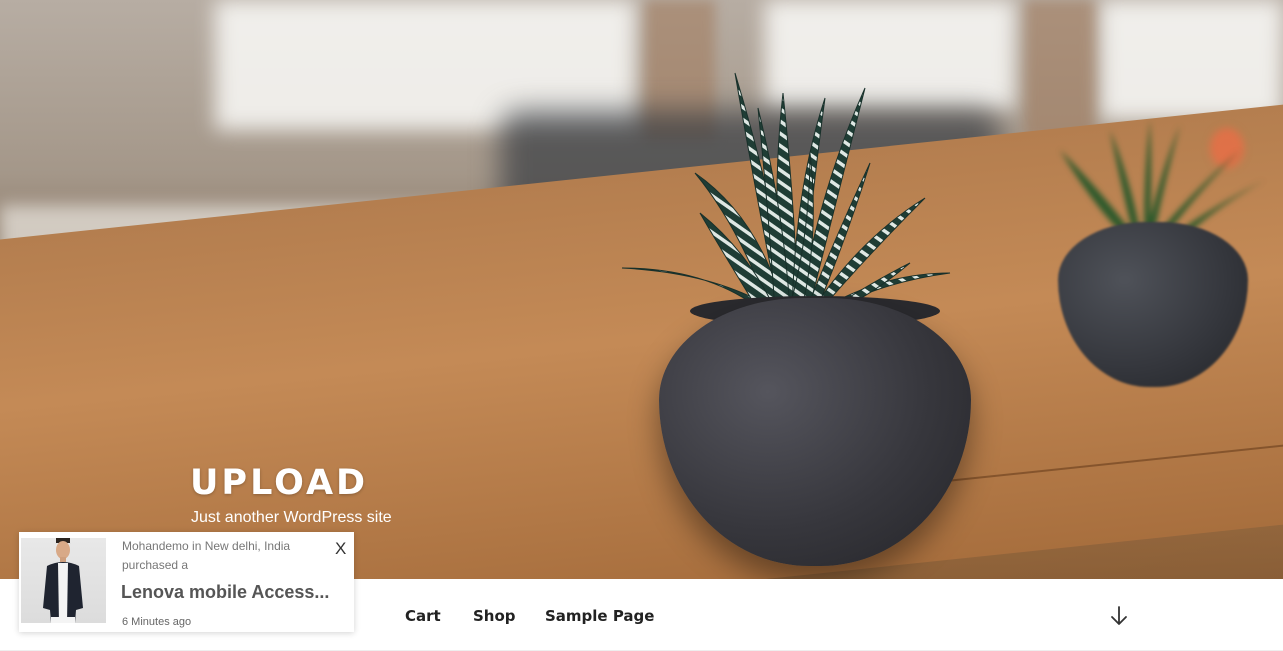 The width and height of the screenshot is (1283, 651). Describe the element at coordinates (291, 517) in the screenshot. I see `site-description: Just another WordPress site` at that location.